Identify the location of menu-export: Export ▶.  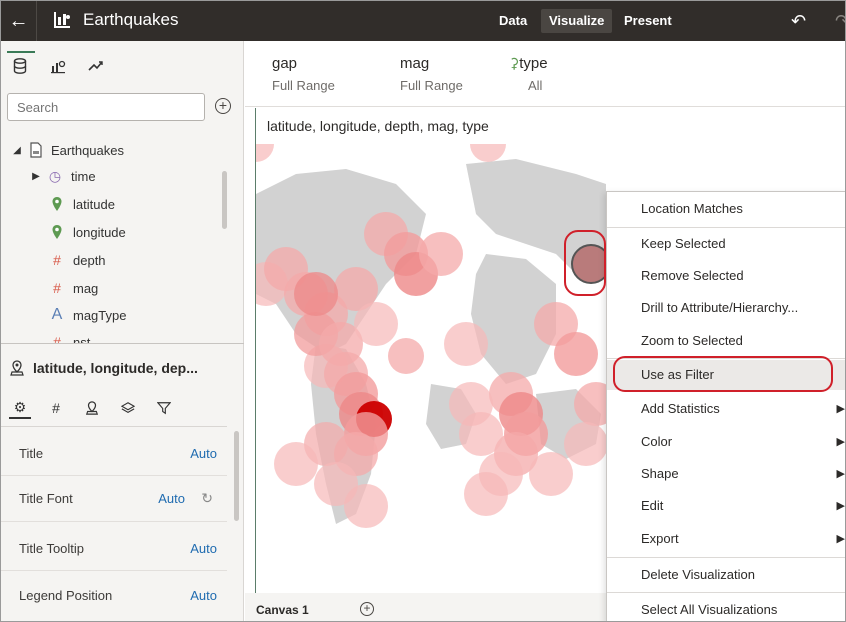
(726, 539).